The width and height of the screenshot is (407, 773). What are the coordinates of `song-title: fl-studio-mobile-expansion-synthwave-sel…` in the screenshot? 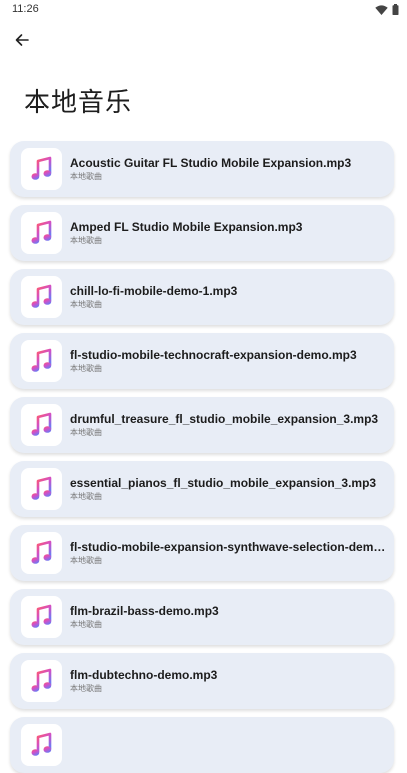 It's located at (228, 547).